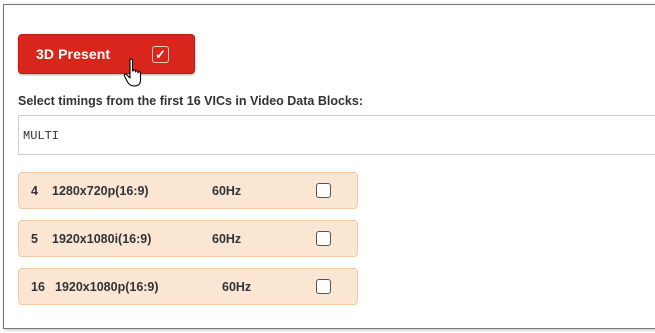 Image resolution: width=655 pixels, height=333 pixels. I want to click on vic-number: 4, so click(34, 191).